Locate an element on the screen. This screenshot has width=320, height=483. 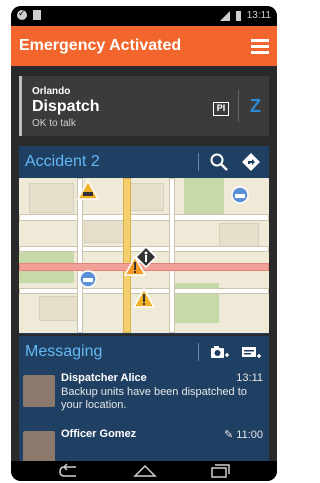
channel-status: OK to talk is located at coordinates (54, 123).